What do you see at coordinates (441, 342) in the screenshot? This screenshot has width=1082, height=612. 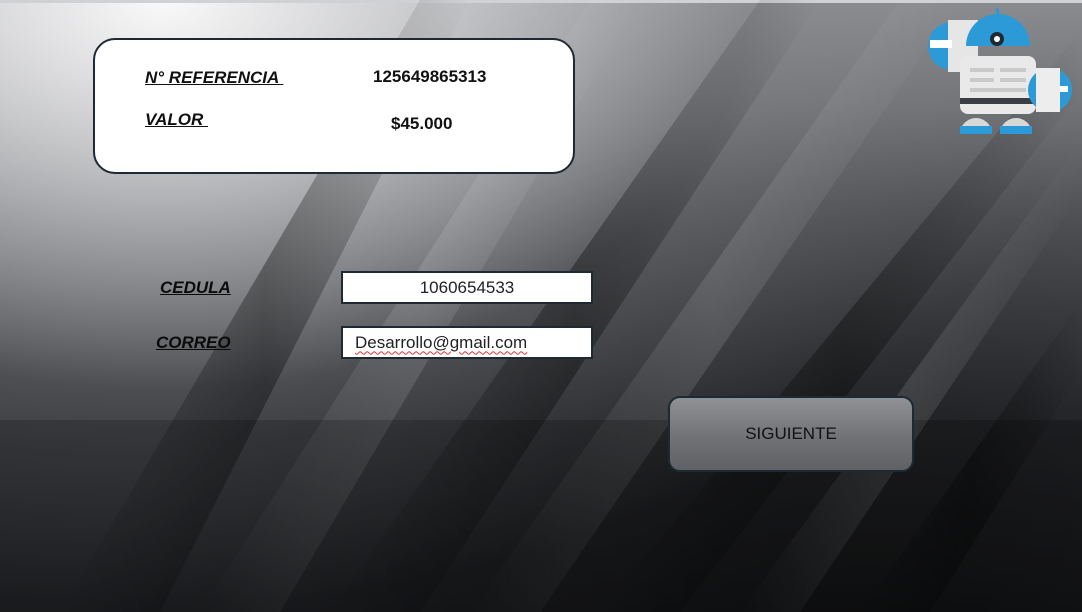 I see `correo-value: Desarrollo@gmail.com` at bounding box center [441, 342].